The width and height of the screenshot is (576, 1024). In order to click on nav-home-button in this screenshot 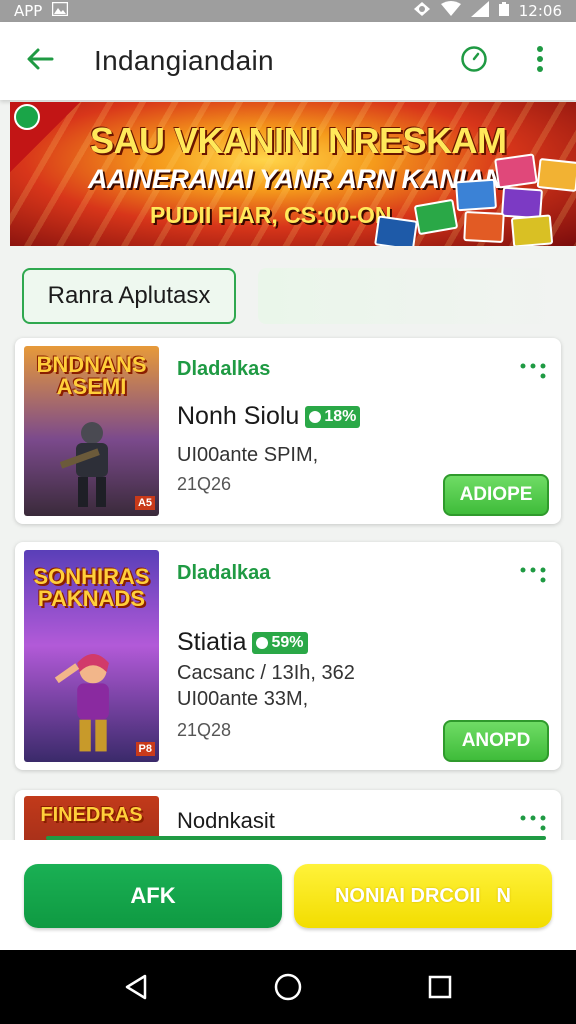, I will do `click(288, 987)`.